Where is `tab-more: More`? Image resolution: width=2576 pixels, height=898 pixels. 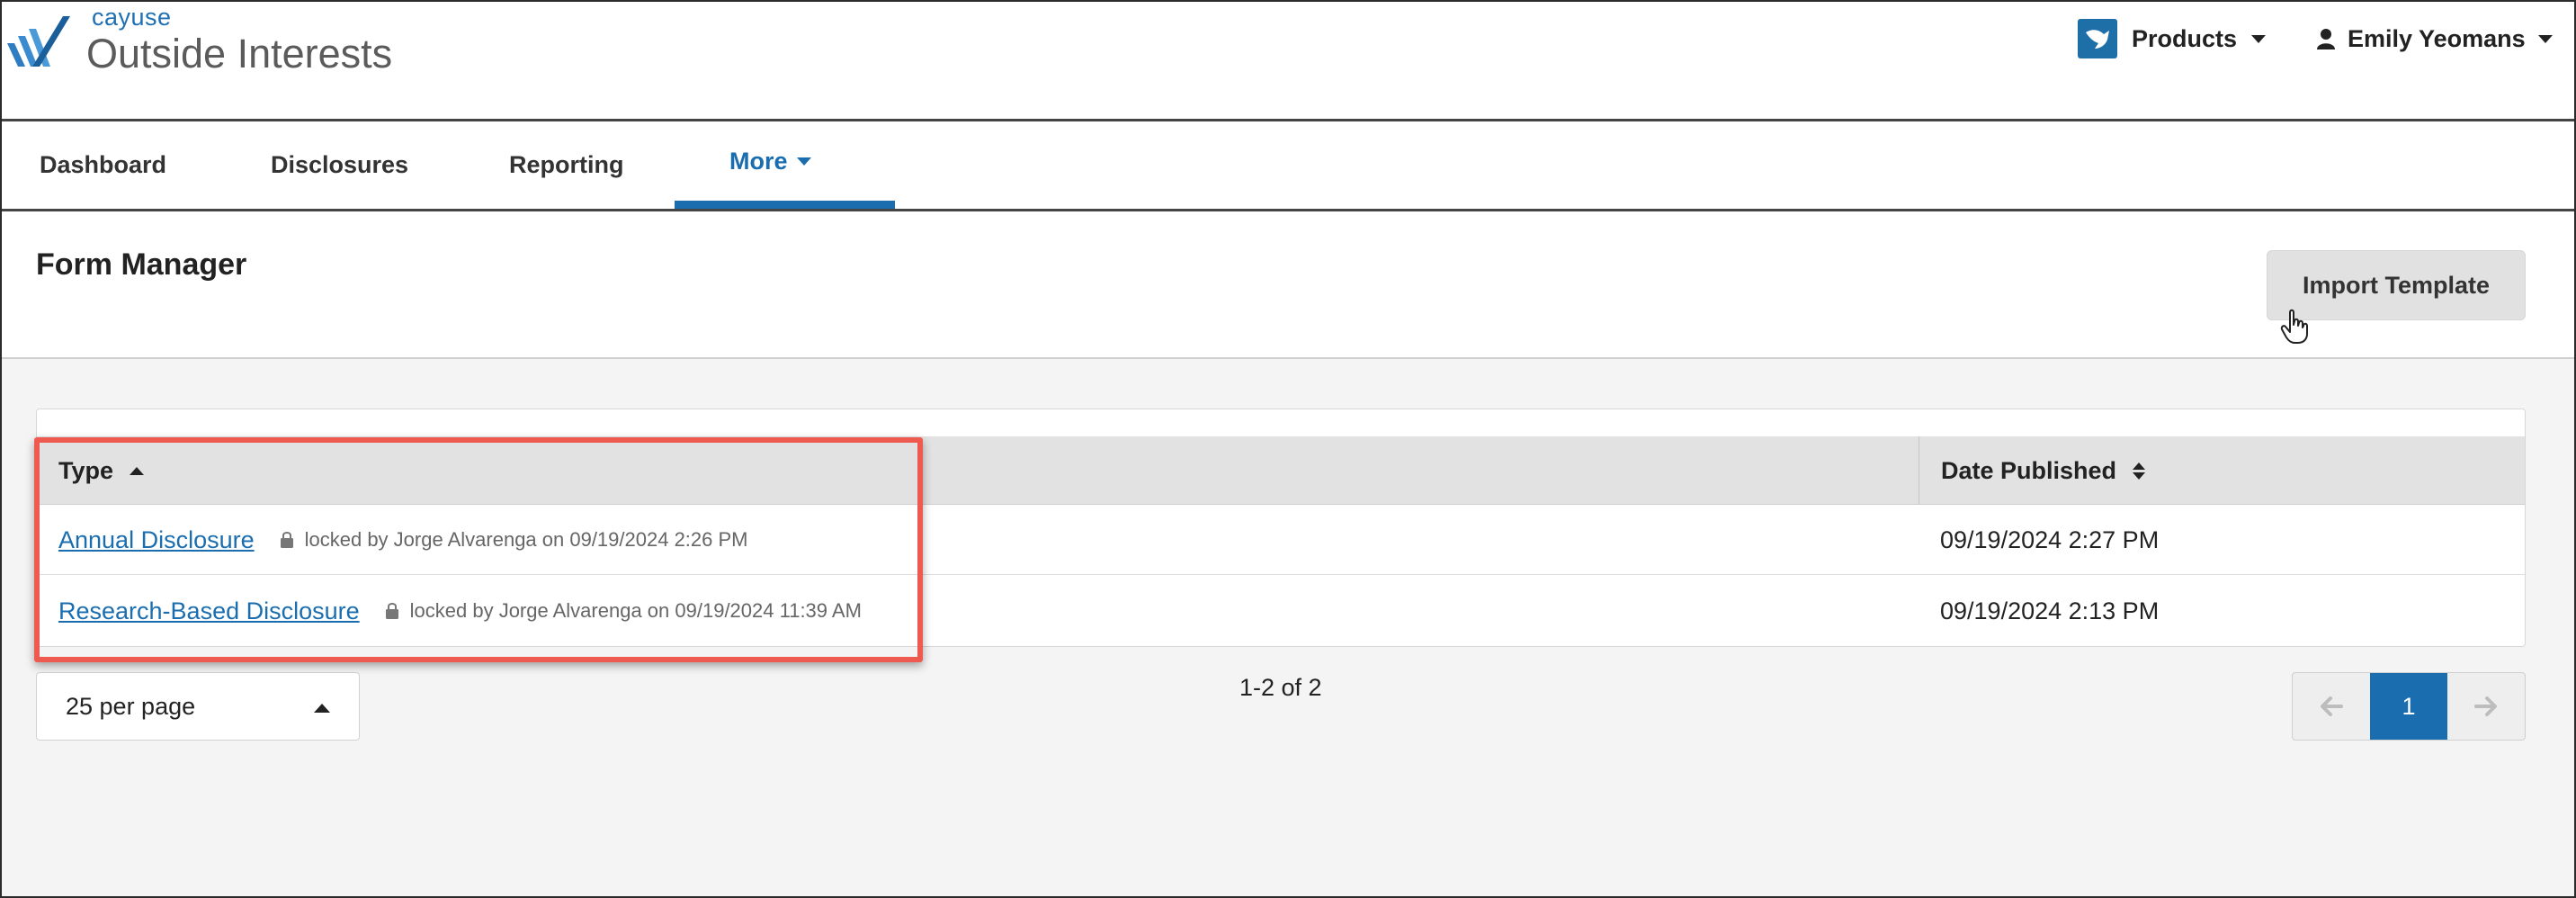 tab-more: More is located at coordinates (770, 161).